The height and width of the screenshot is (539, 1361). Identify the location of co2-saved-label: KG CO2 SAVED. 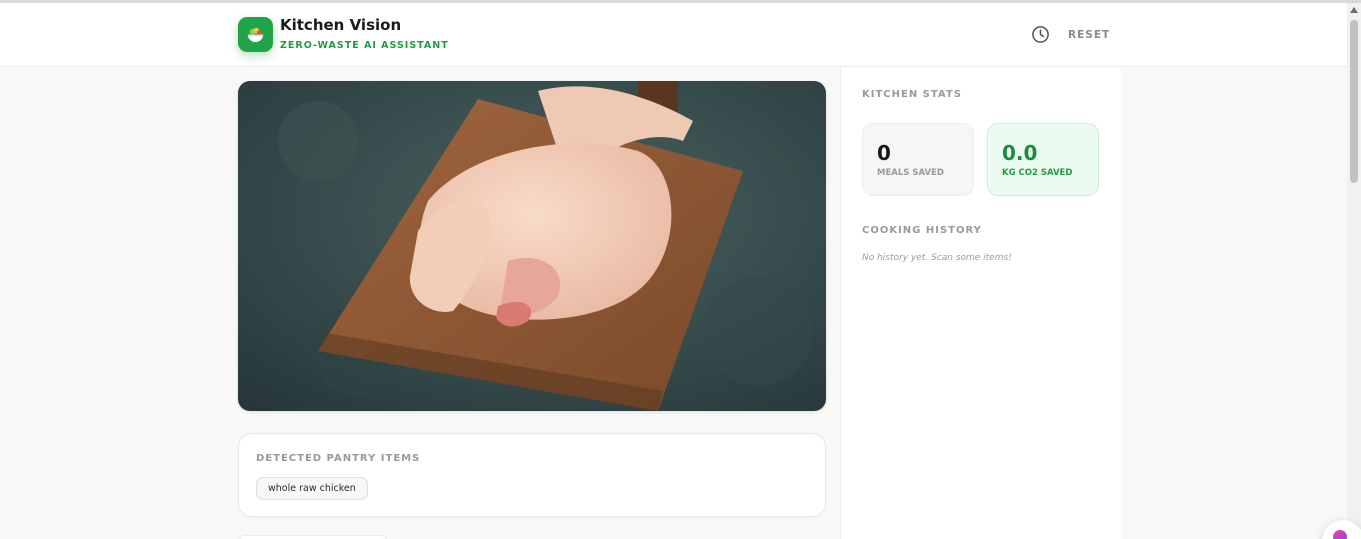
(1037, 173).